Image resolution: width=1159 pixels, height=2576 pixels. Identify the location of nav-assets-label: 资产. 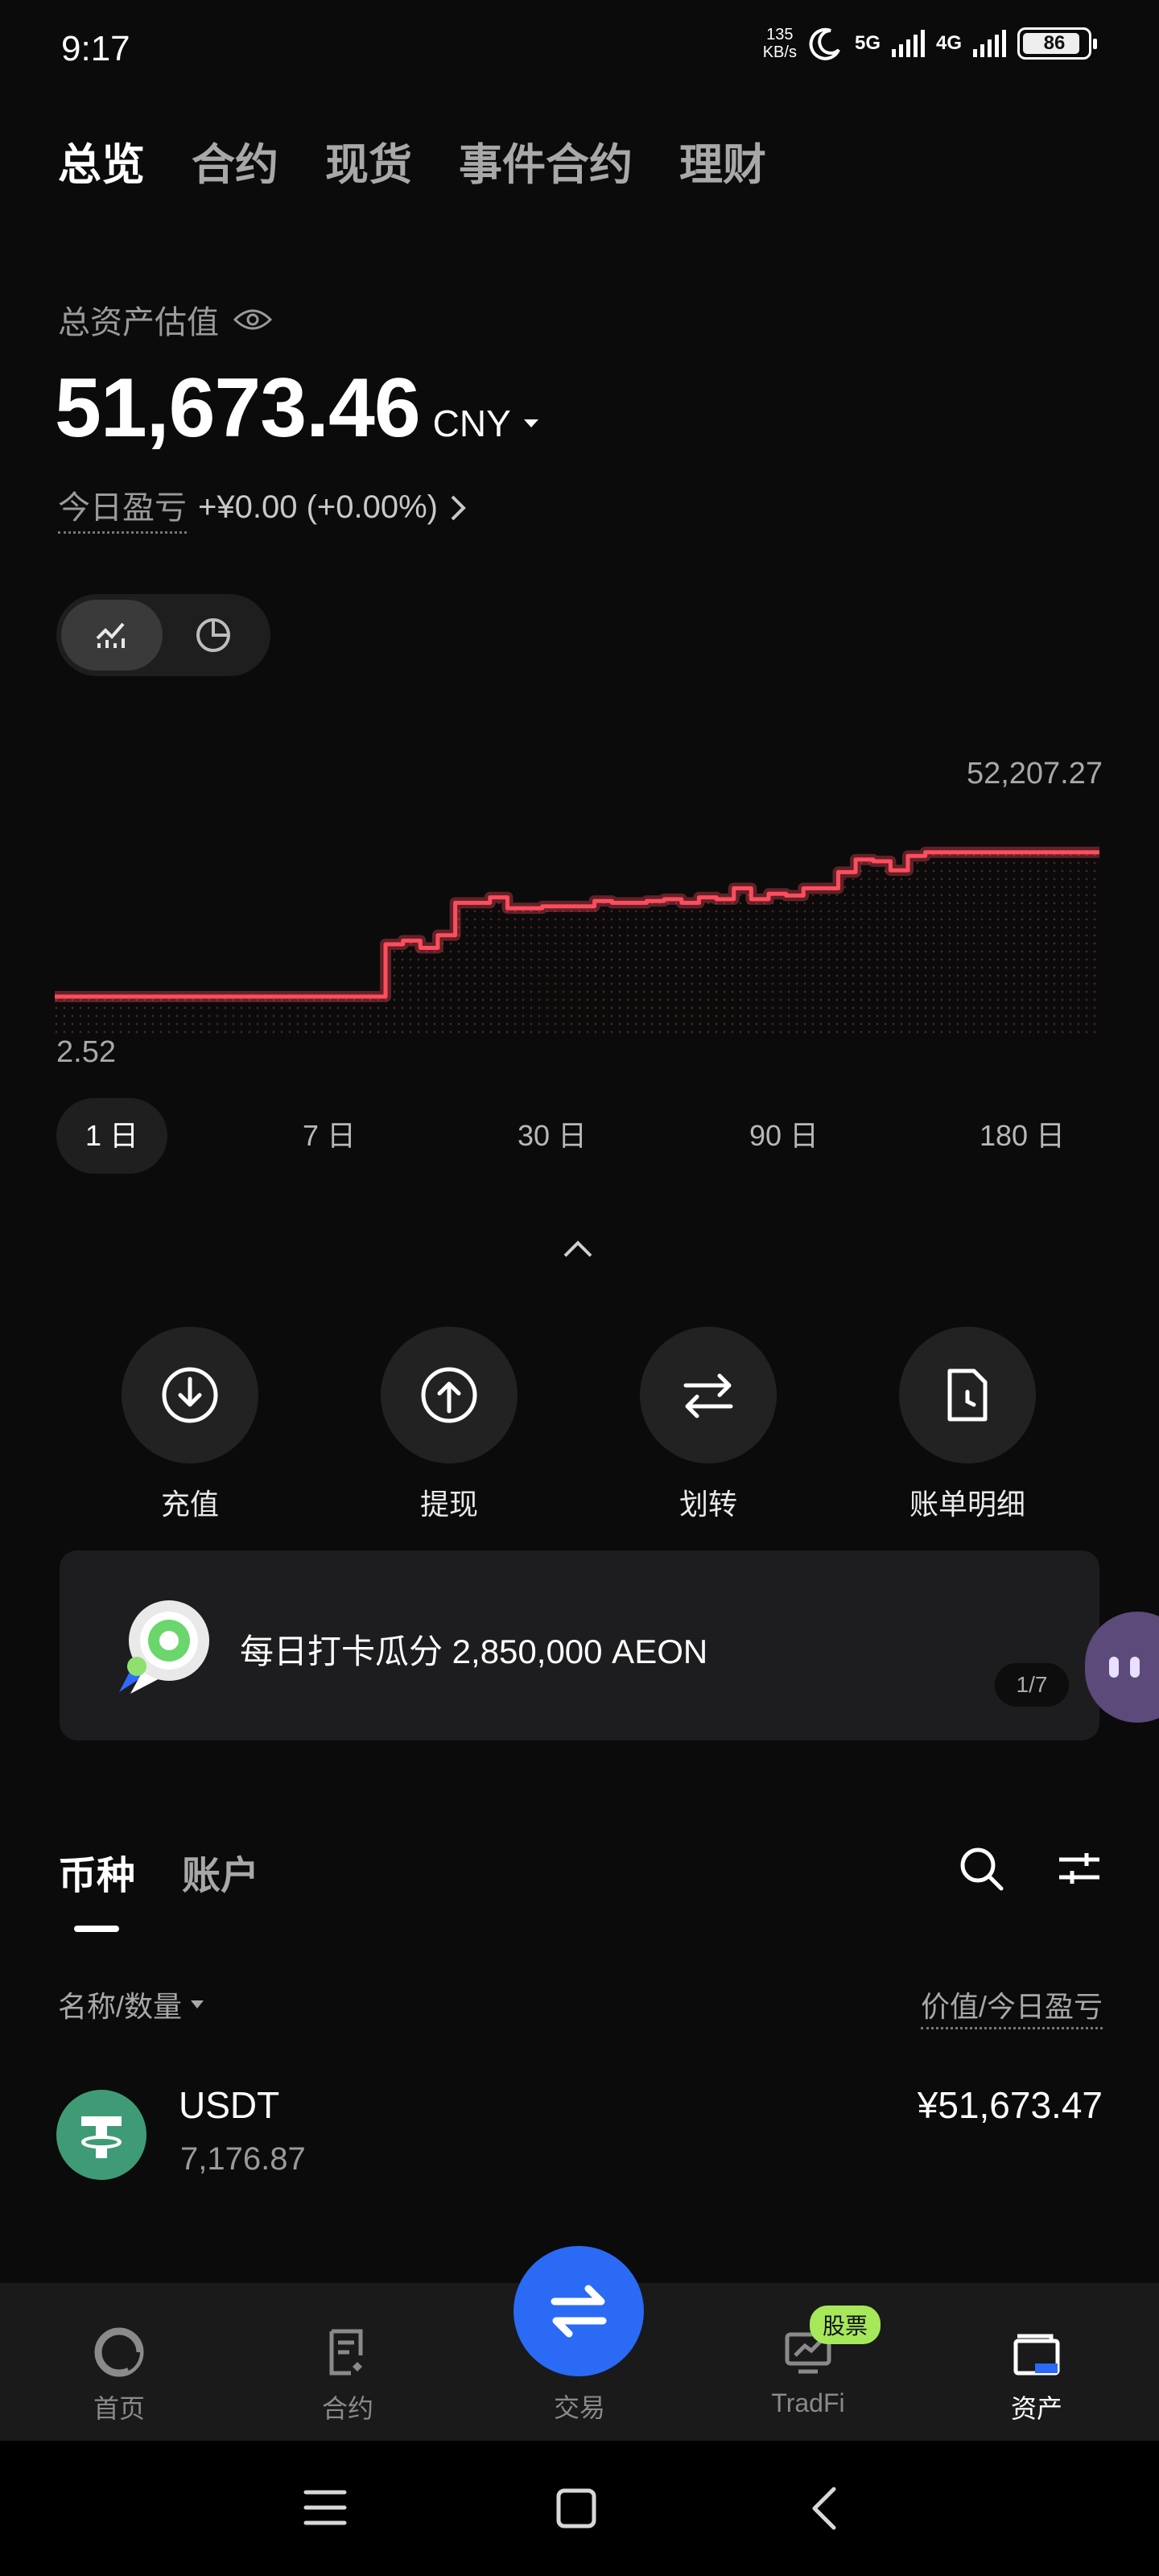
(1036, 2408).